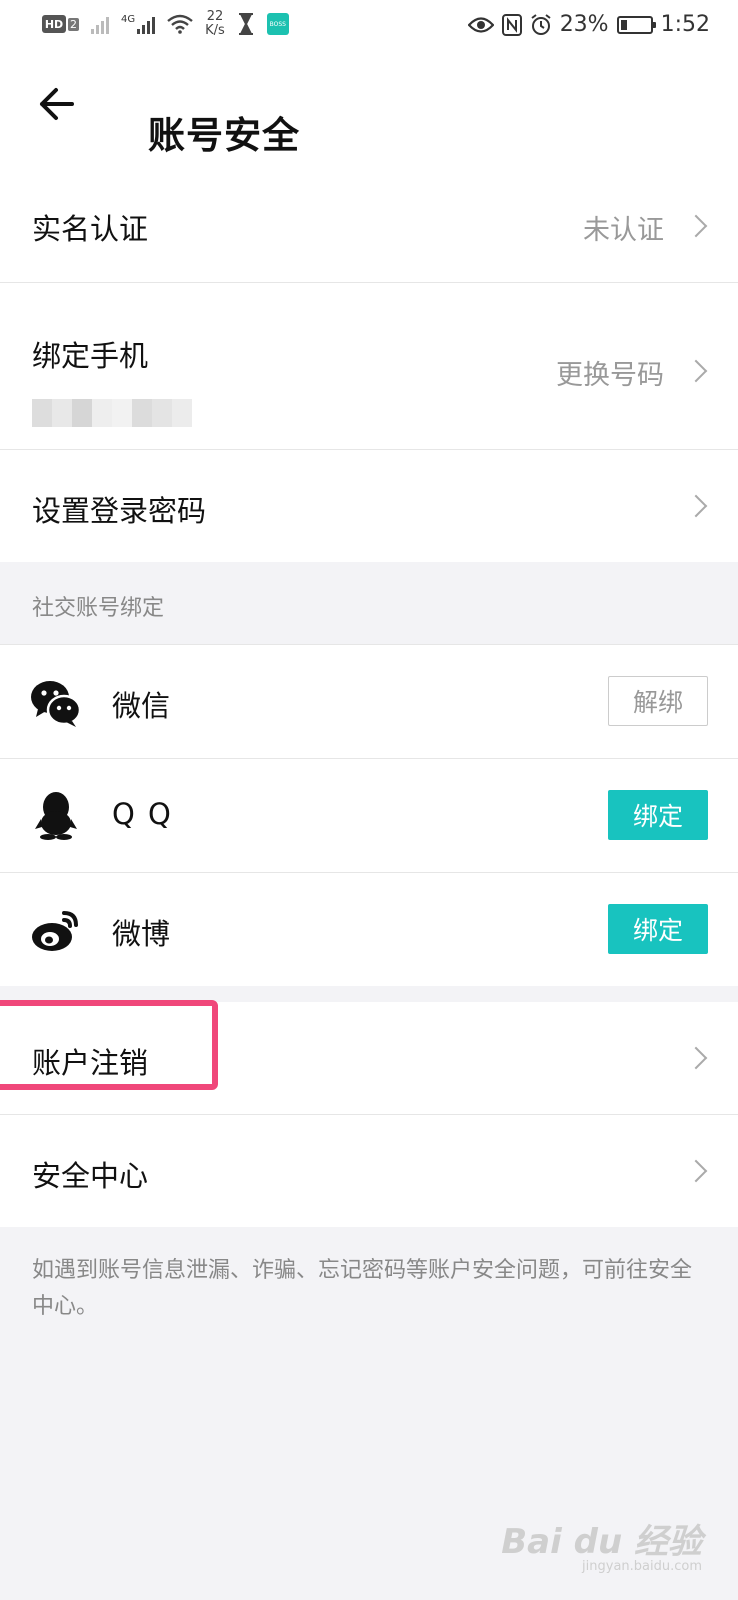  What do you see at coordinates (584, 24) in the screenshot?
I see `battery-percent: 23%` at bounding box center [584, 24].